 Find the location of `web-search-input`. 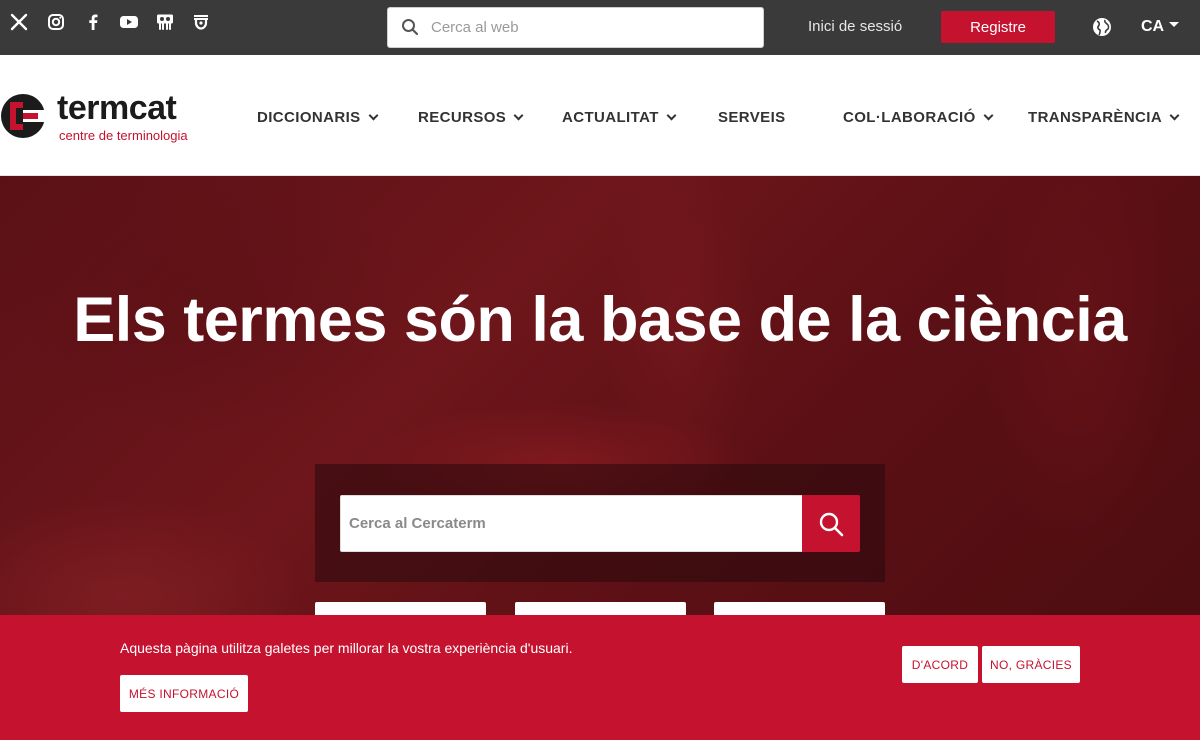

web-search-input is located at coordinates (591, 27).